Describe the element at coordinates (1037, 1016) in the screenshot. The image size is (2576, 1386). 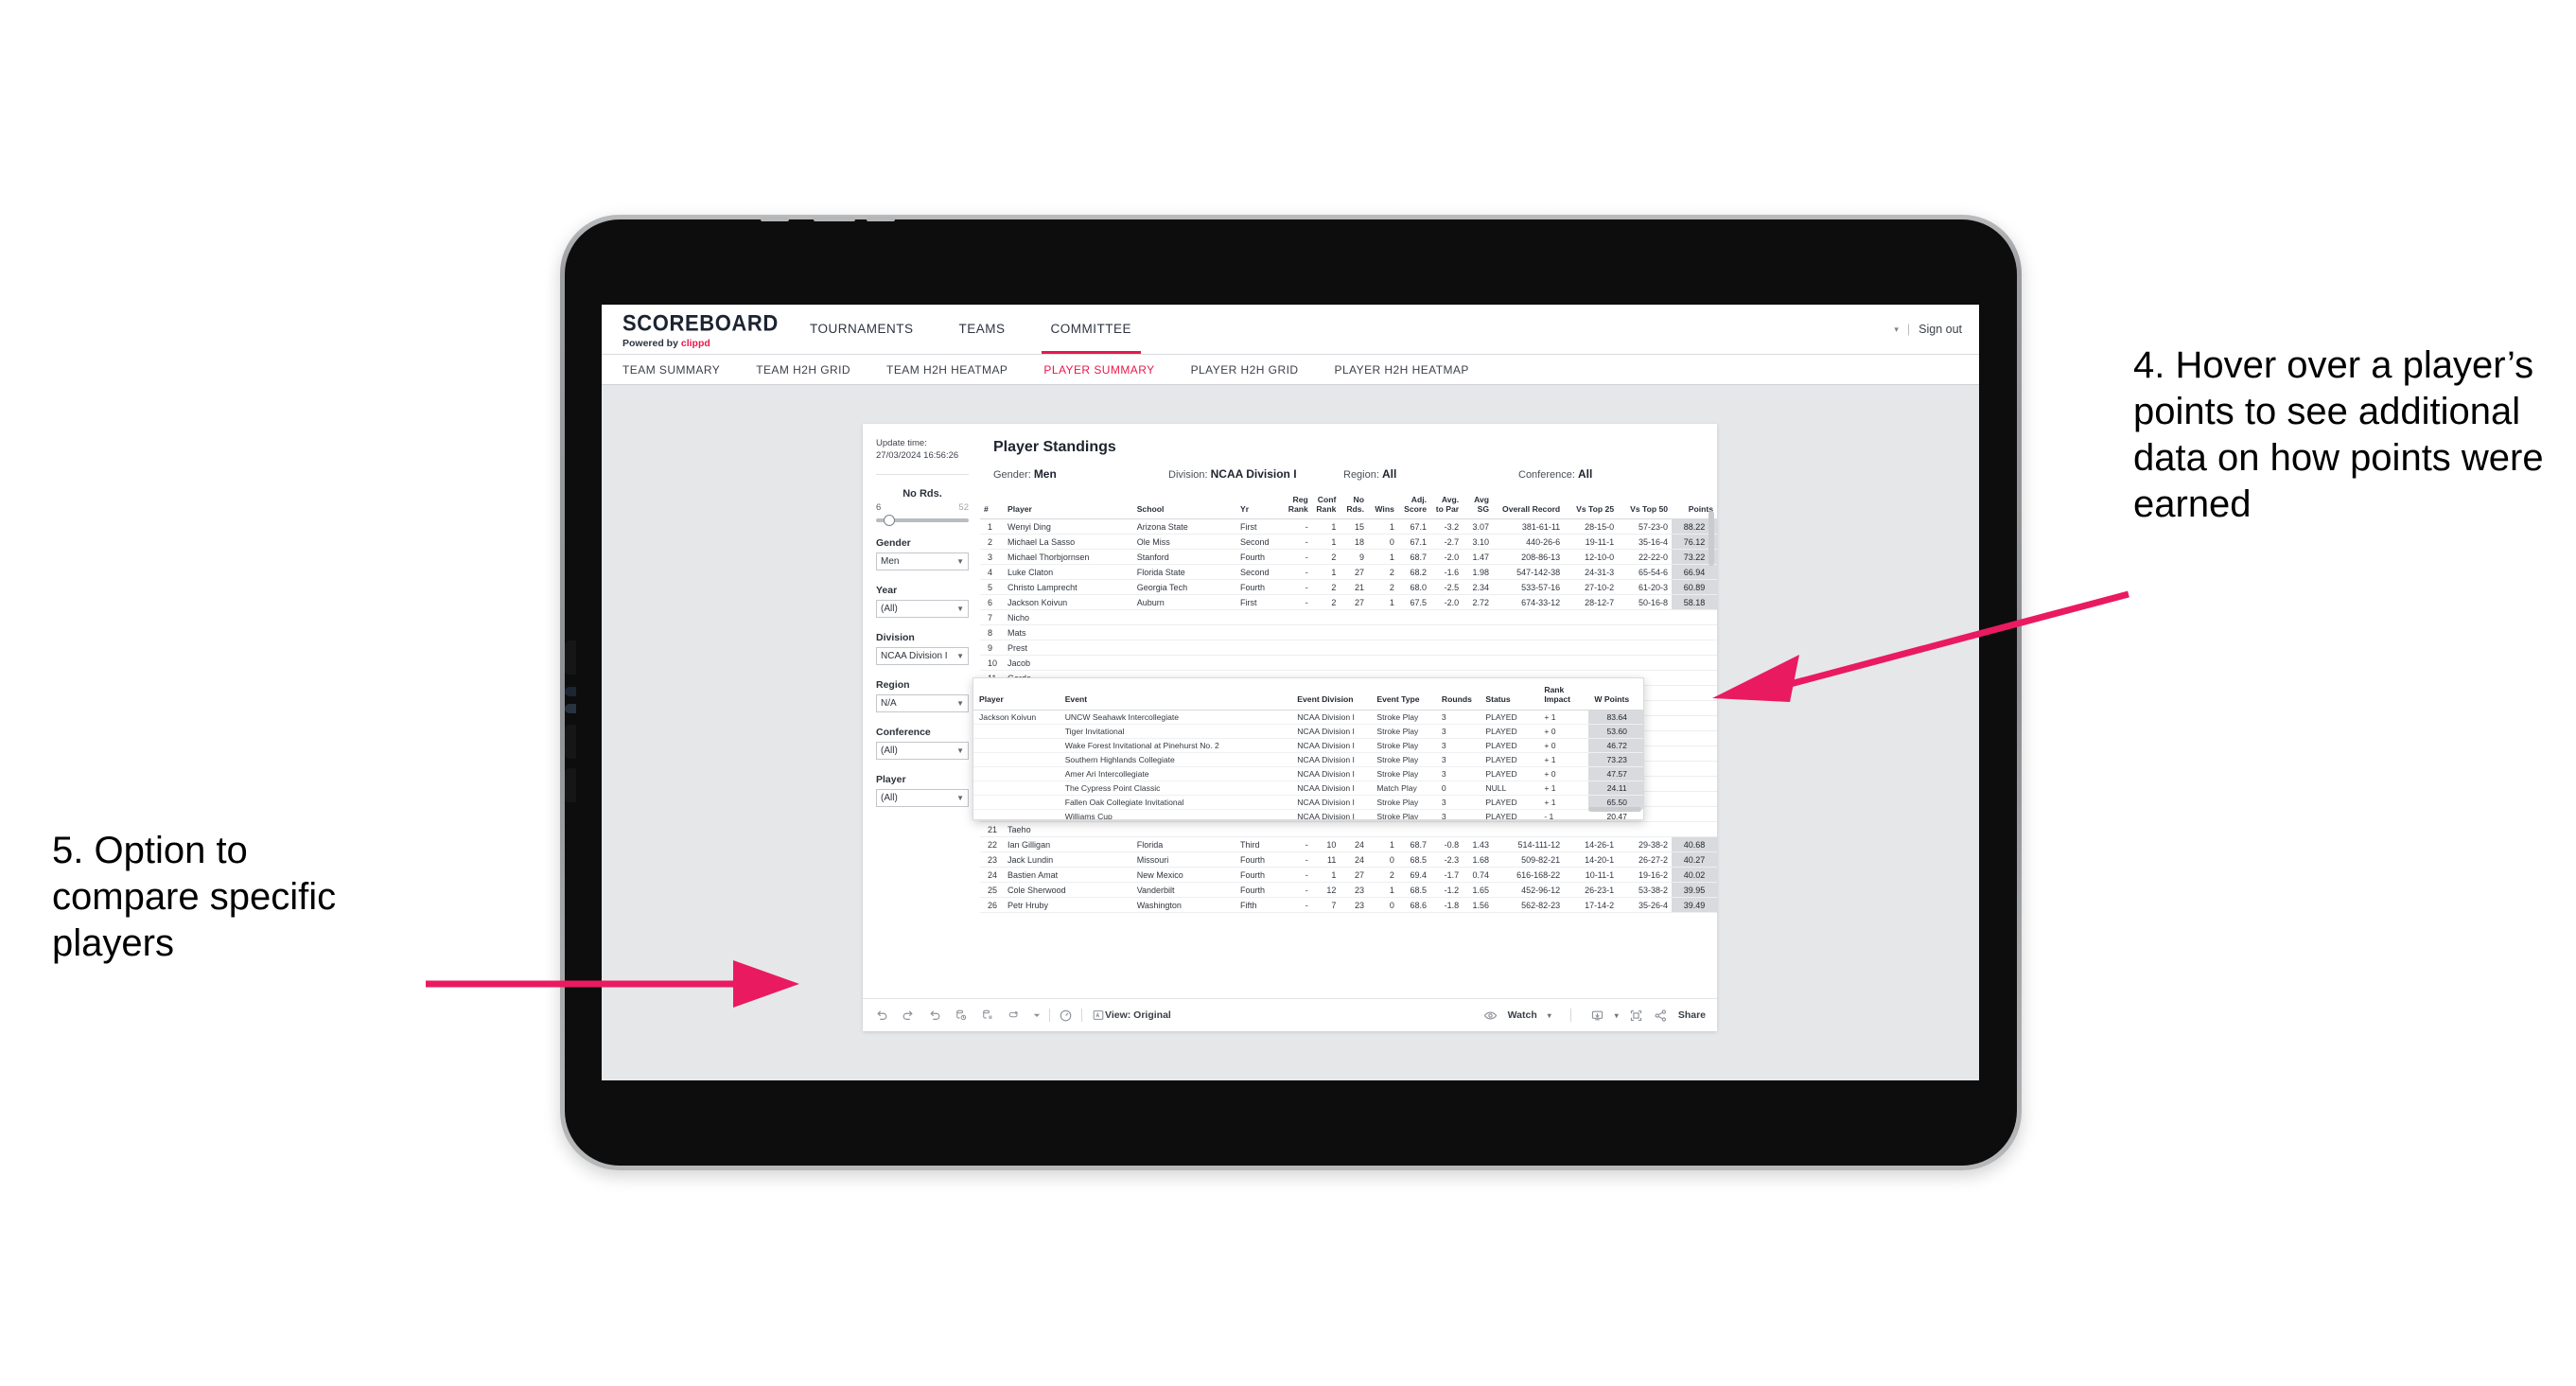
I see `dropdown-caret-icon` at that location.